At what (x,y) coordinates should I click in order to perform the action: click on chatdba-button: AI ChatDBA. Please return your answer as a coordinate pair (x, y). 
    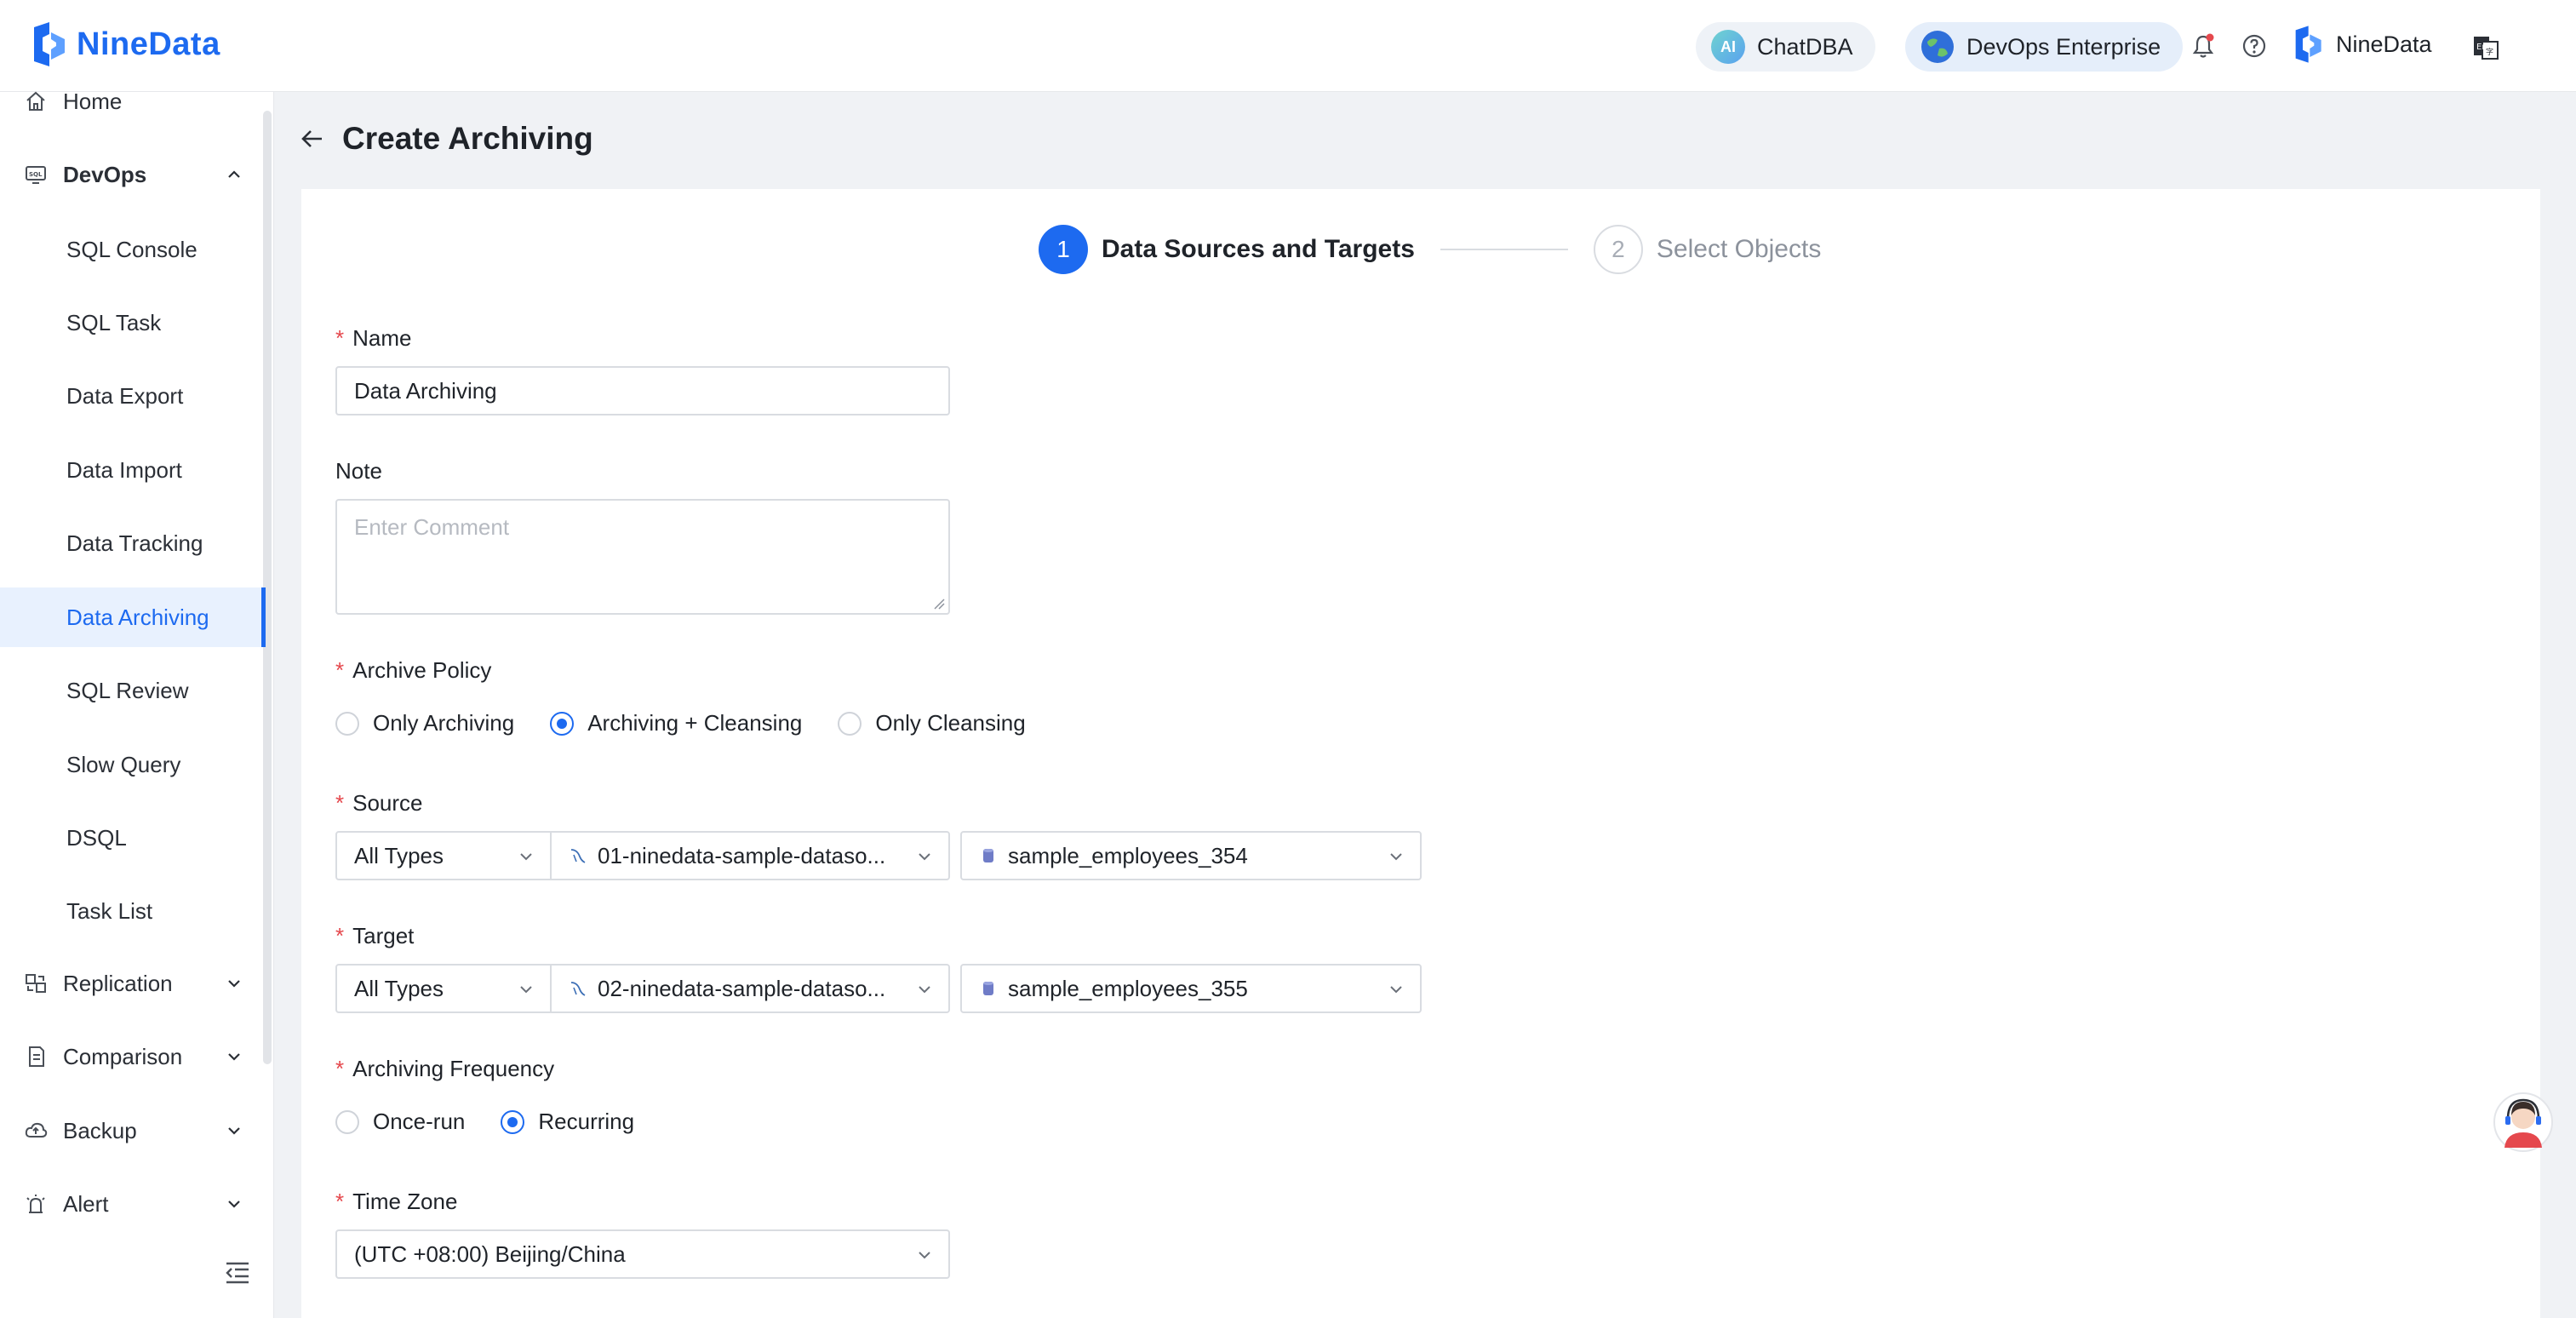
    Looking at the image, I should click on (1786, 47).